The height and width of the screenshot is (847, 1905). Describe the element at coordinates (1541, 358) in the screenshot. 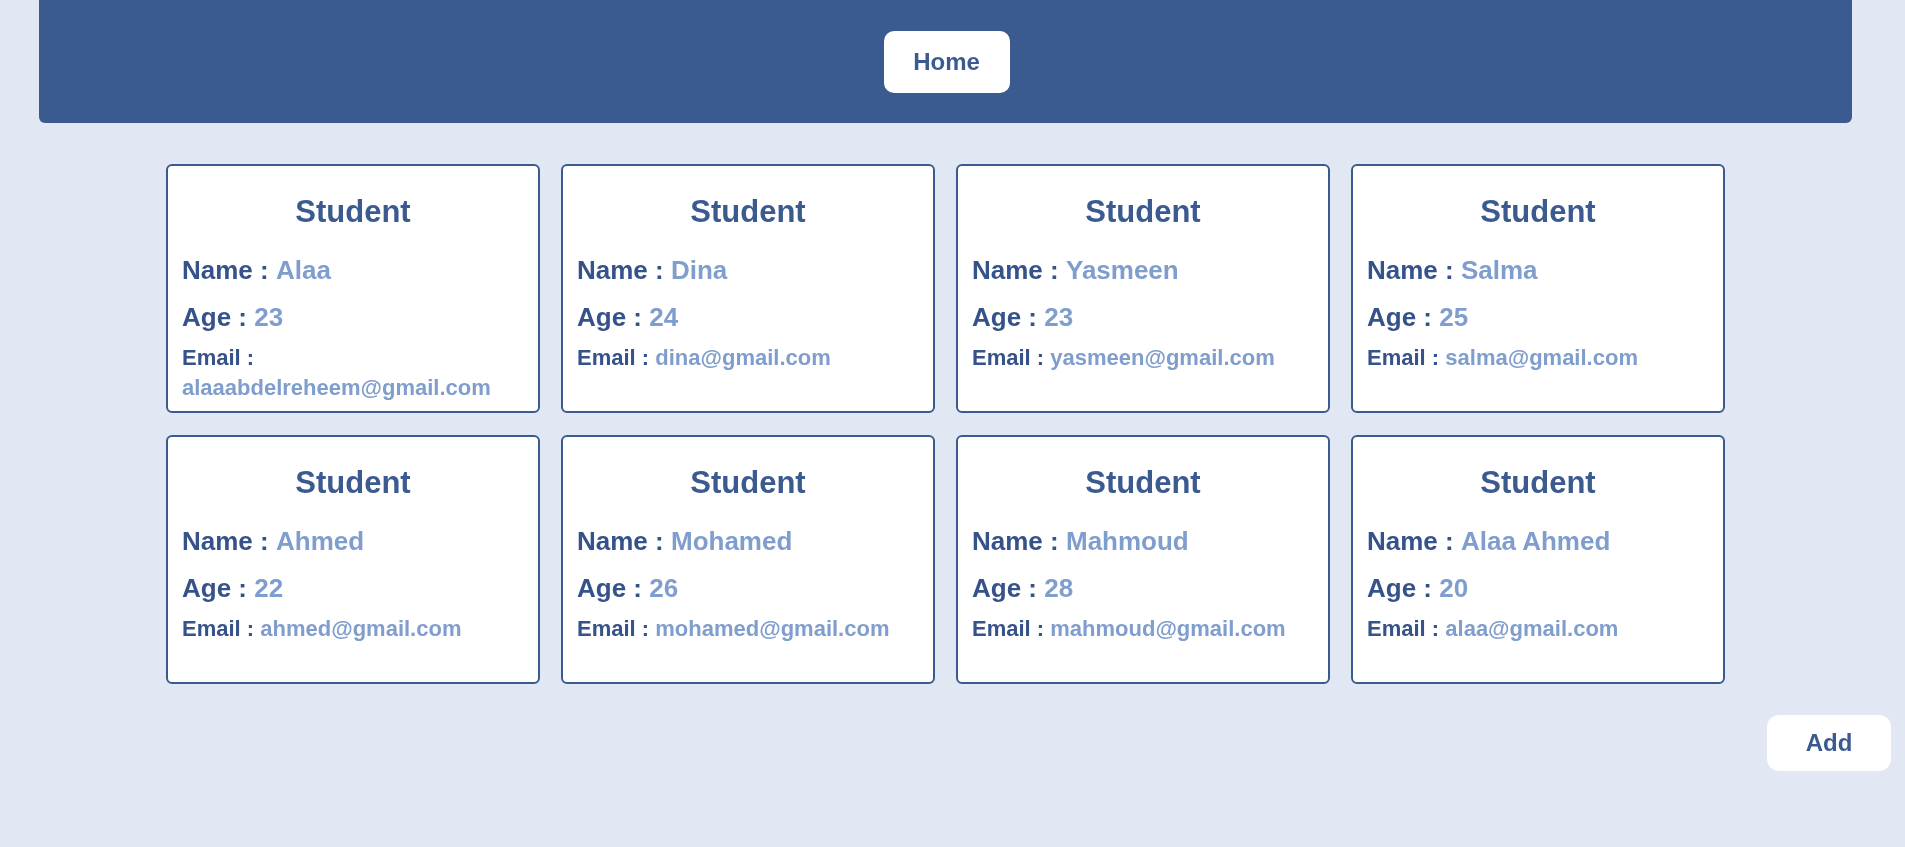

I see `email-value: salma@gmail.com` at that location.